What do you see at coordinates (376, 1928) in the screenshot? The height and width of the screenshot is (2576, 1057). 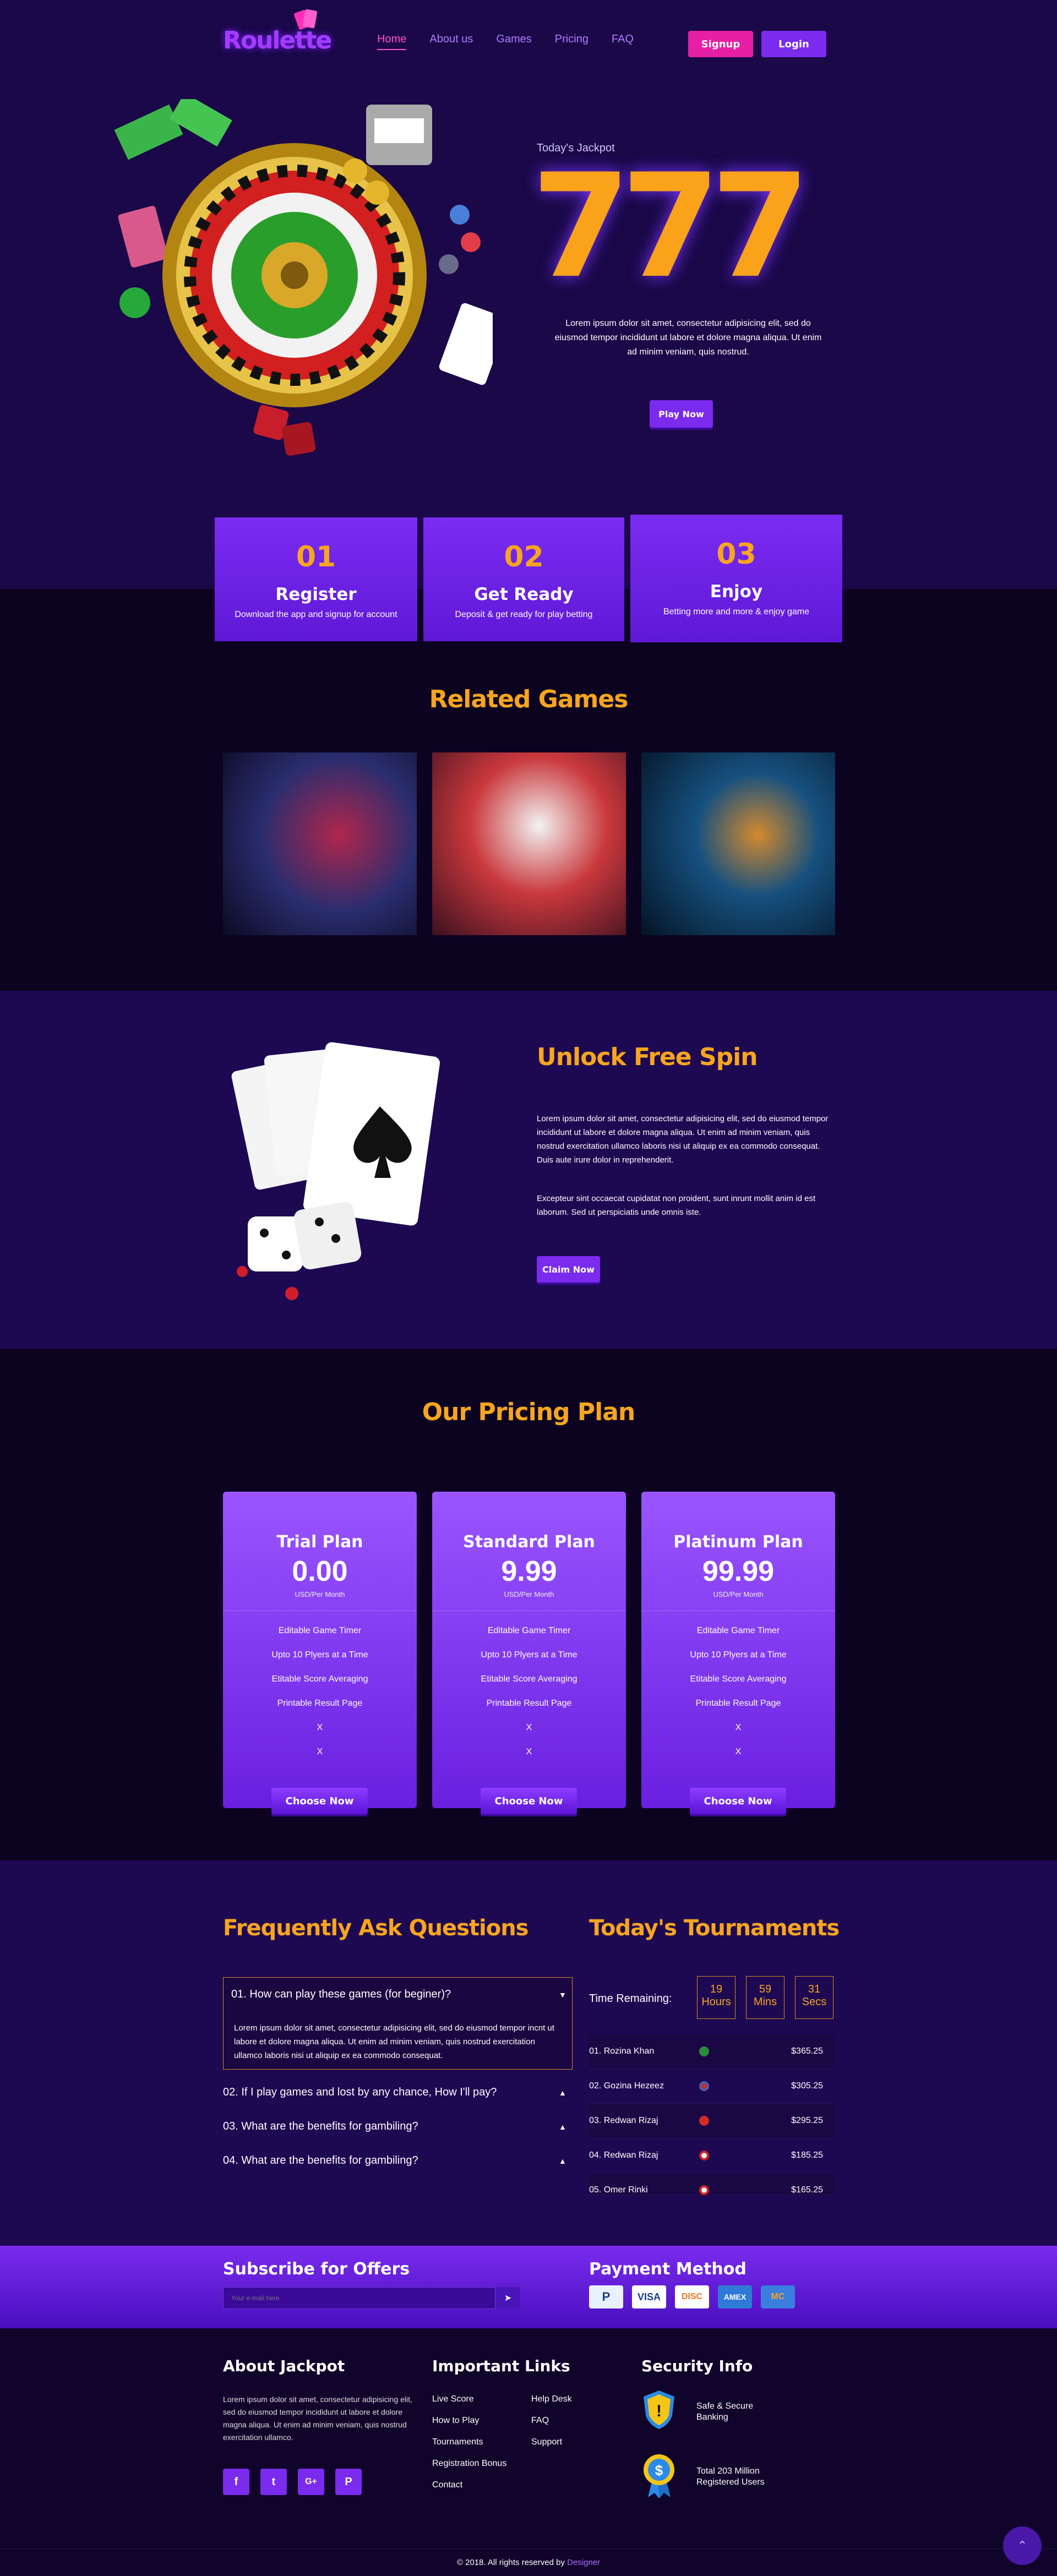 I see `faq-title: Frequently Ask Questions` at bounding box center [376, 1928].